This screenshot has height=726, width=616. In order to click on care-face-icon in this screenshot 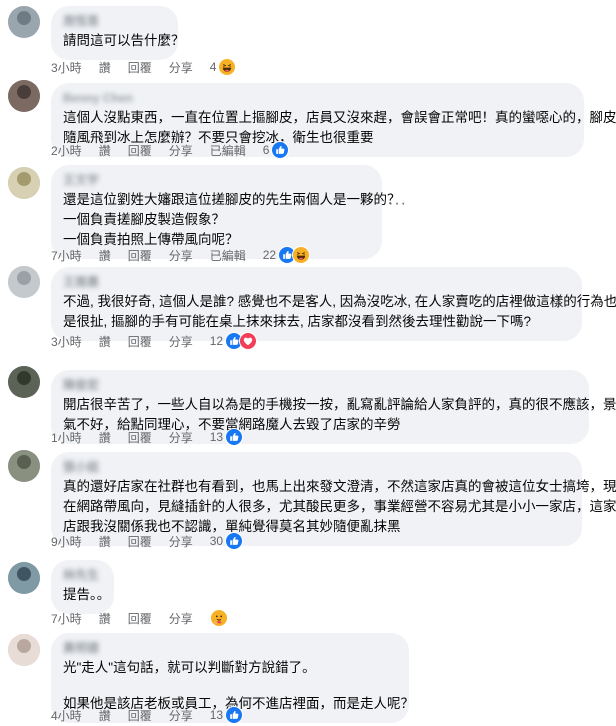, I will do `click(218, 618)`.